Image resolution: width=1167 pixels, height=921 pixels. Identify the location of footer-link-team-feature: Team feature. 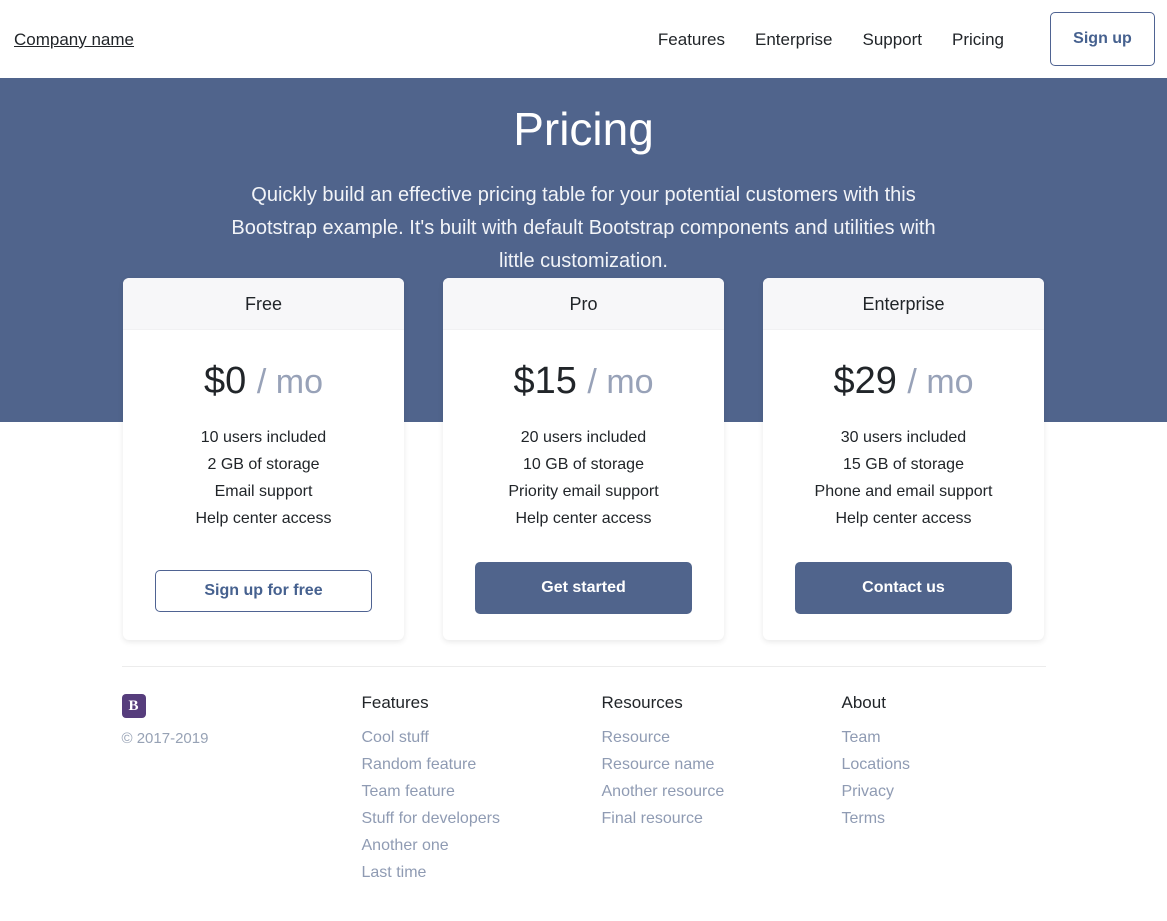
(408, 791).